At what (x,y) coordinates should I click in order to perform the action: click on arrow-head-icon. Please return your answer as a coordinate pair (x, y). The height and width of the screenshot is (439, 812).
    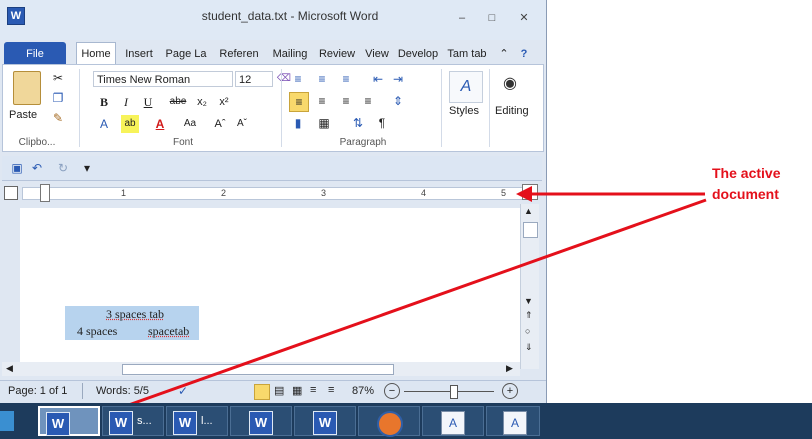
    Looking at the image, I should click on (524, 194).